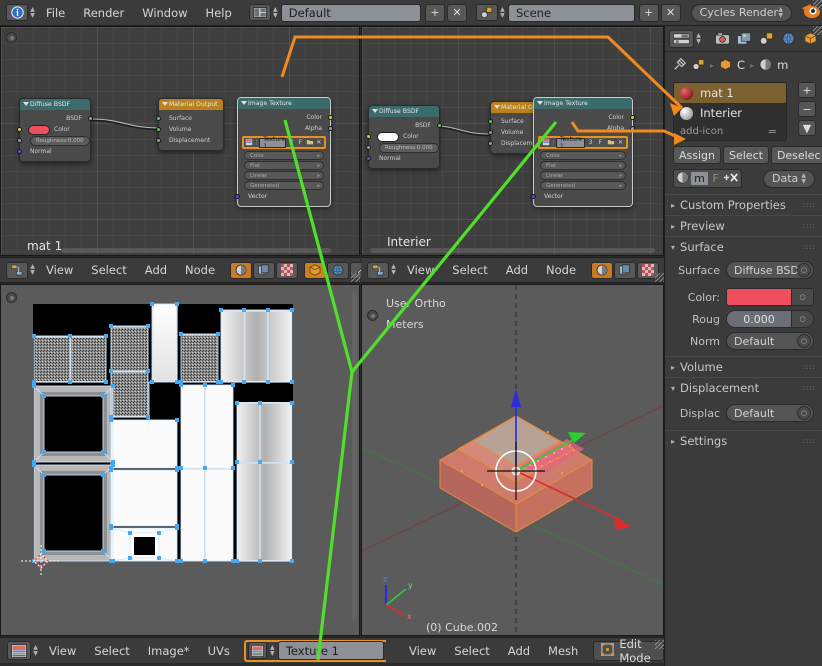 This screenshot has height=666, width=822. What do you see at coordinates (741, 12) in the screenshot?
I see `render-engine-dropdown: Cycles Render ▲ ▼` at bounding box center [741, 12].